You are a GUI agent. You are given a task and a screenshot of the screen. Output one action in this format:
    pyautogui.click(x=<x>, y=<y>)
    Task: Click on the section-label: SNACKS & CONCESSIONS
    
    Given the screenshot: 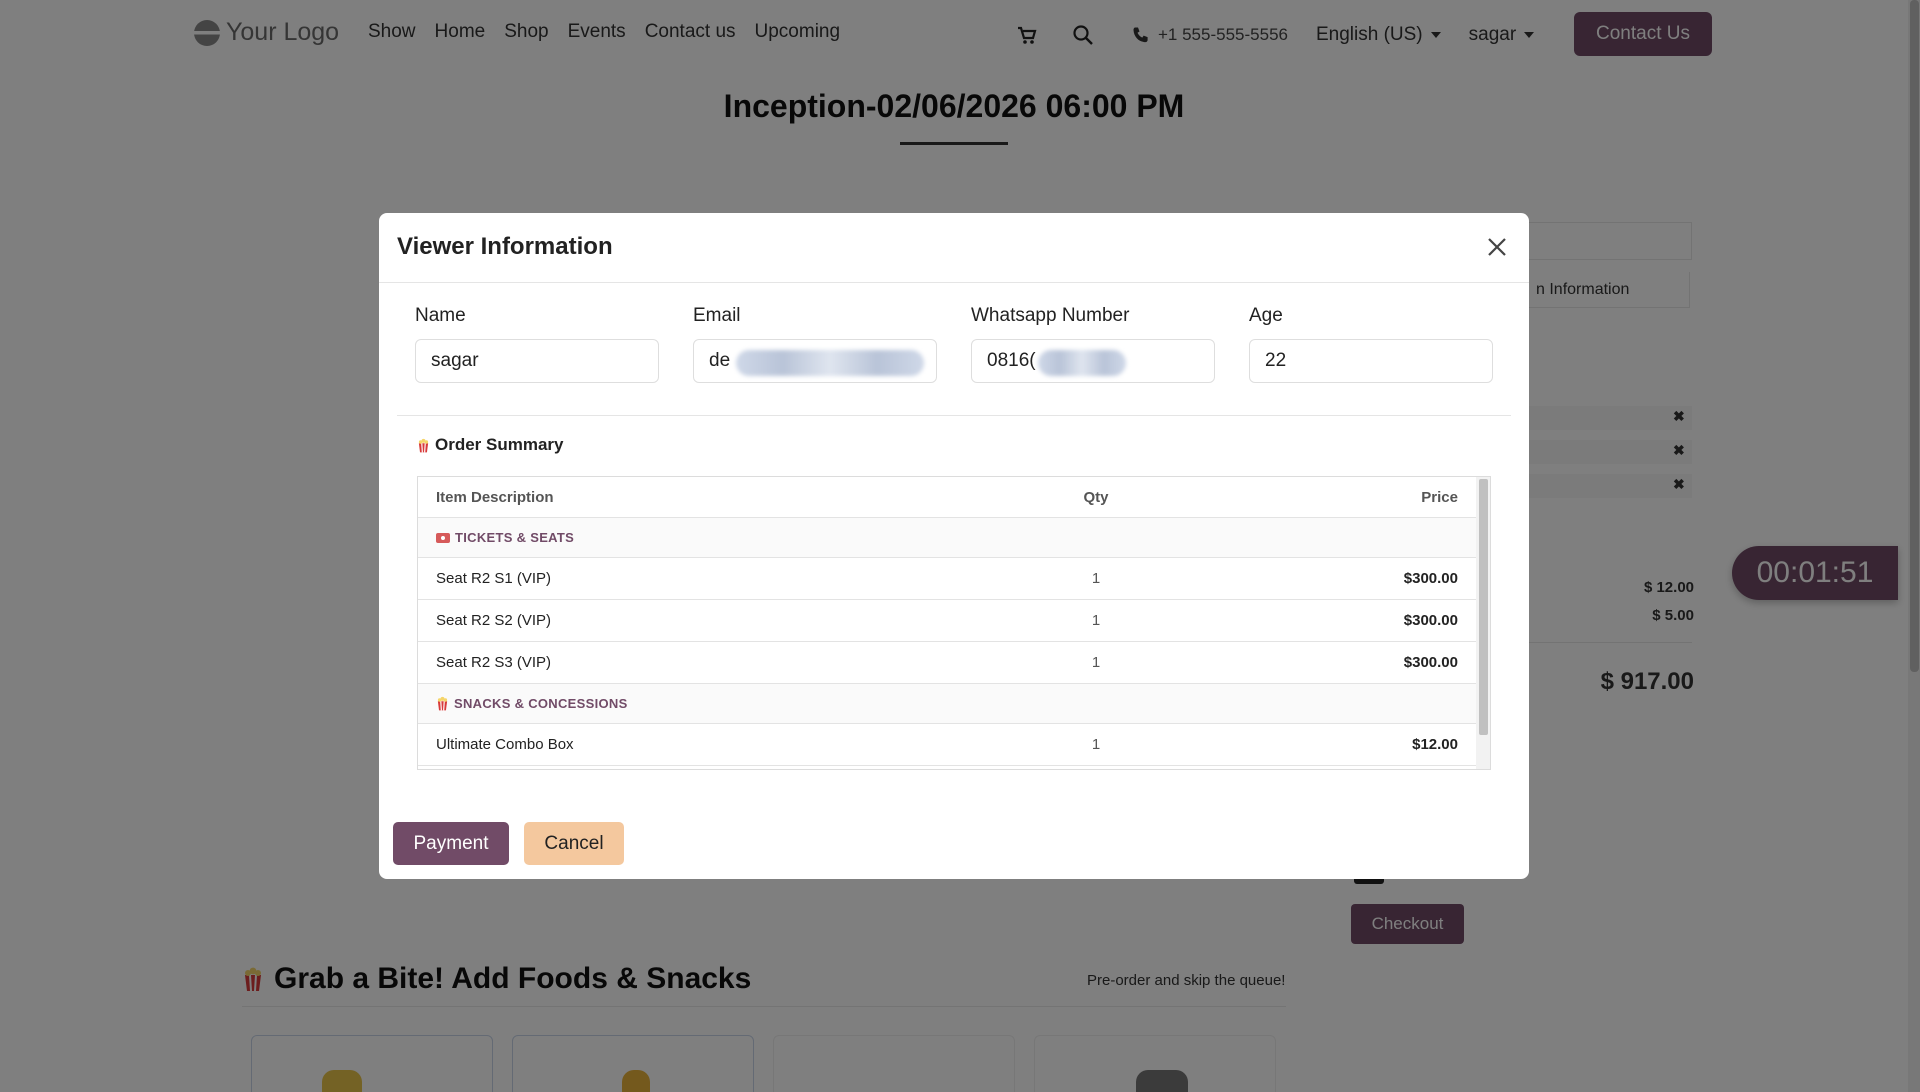 What is the action you would take?
    pyautogui.click(x=532, y=703)
    